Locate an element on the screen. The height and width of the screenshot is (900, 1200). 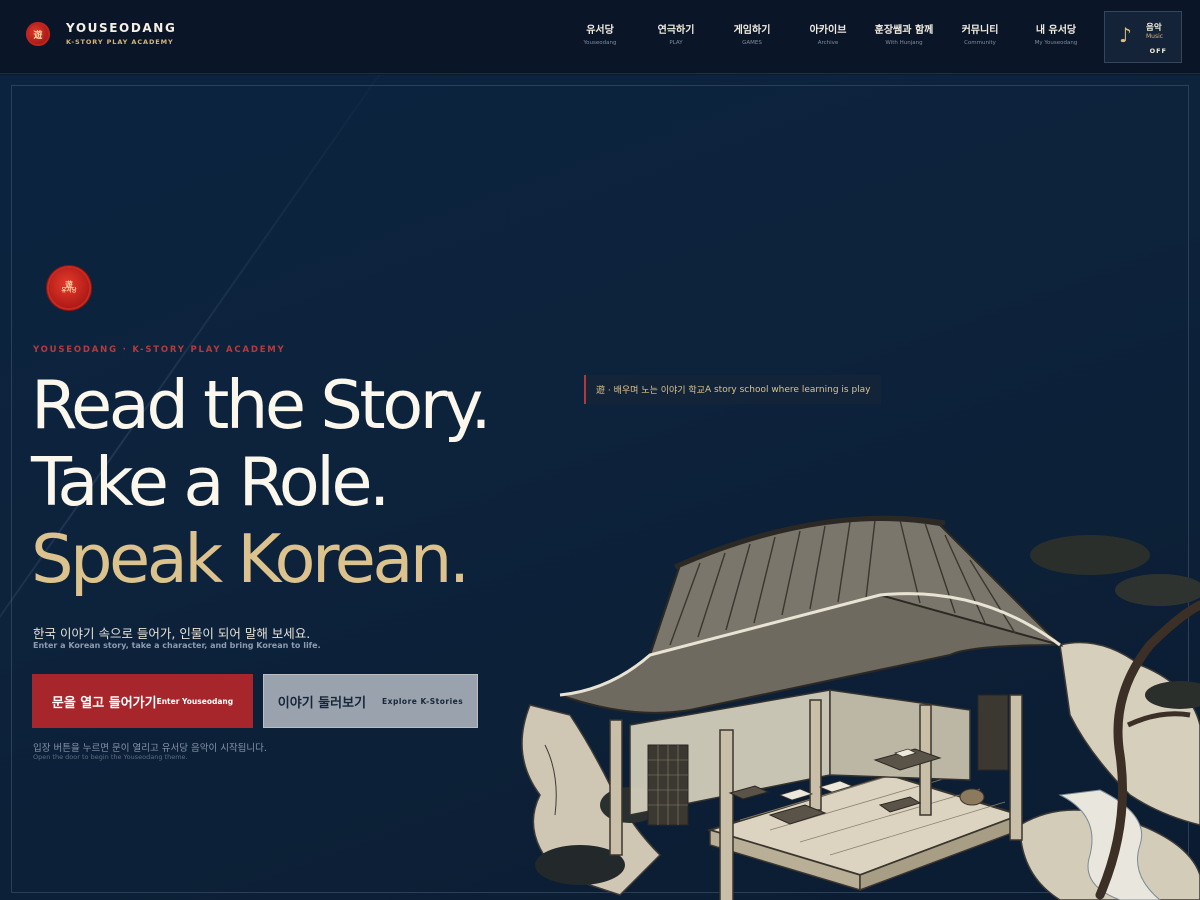
hero-subtitle-ko: 한국 이야기 속으로 들어가, 인물이 되어 말해 보세요. is located at coordinates (172, 633).